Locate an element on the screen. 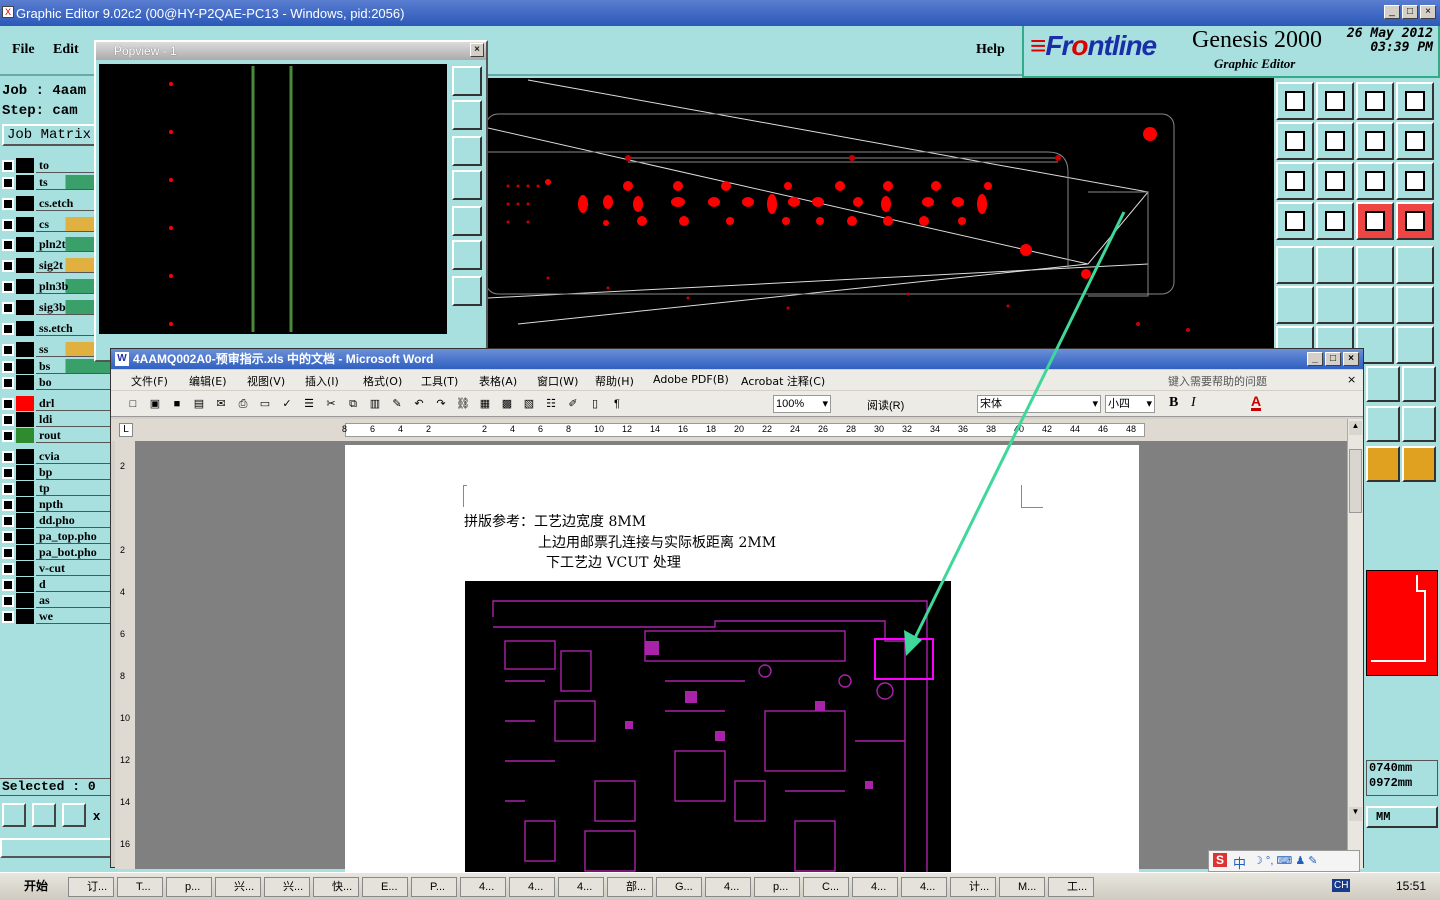 The width and height of the screenshot is (1440, 900). pop-zoom-icon is located at coordinates (467, 81).